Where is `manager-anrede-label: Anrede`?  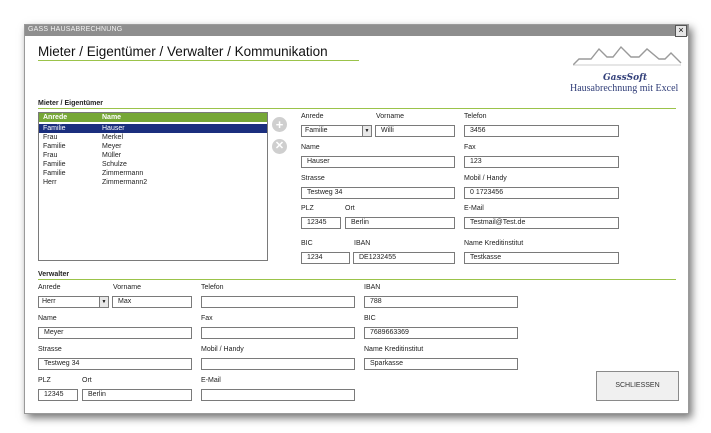 manager-anrede-label: Anrede is located at coordinates (49, 287).